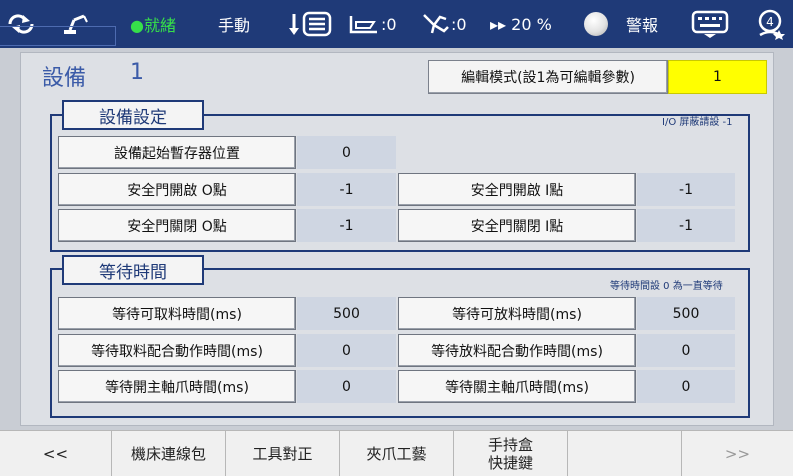 This screenshot has width=793, height=476. I want to click on door-open-o-label: 安全門開啟 O點, so click(177, 189).